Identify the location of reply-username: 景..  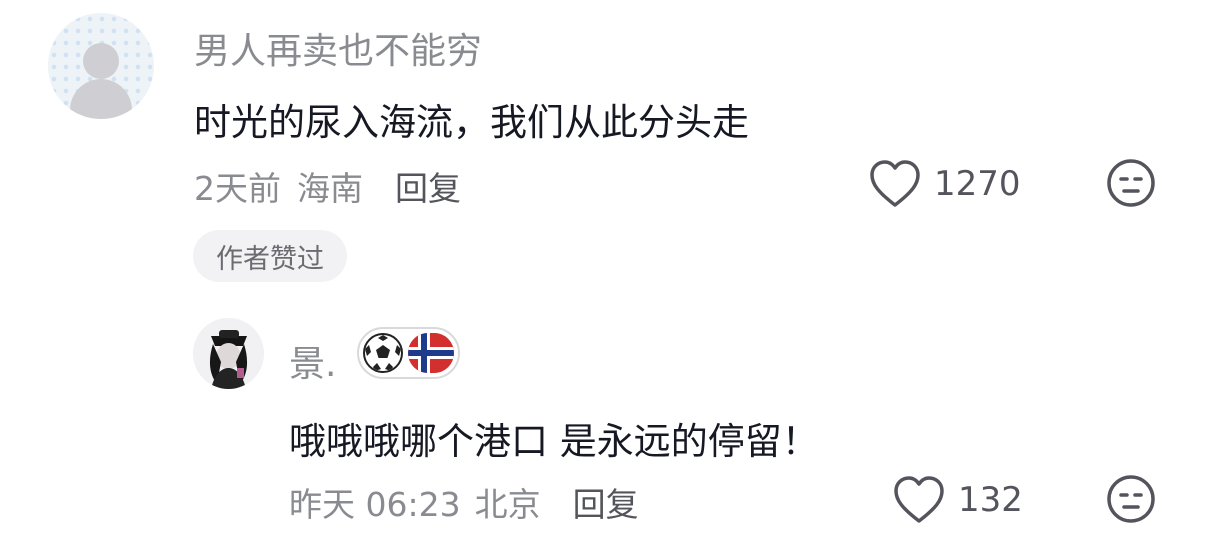
(312, 361).